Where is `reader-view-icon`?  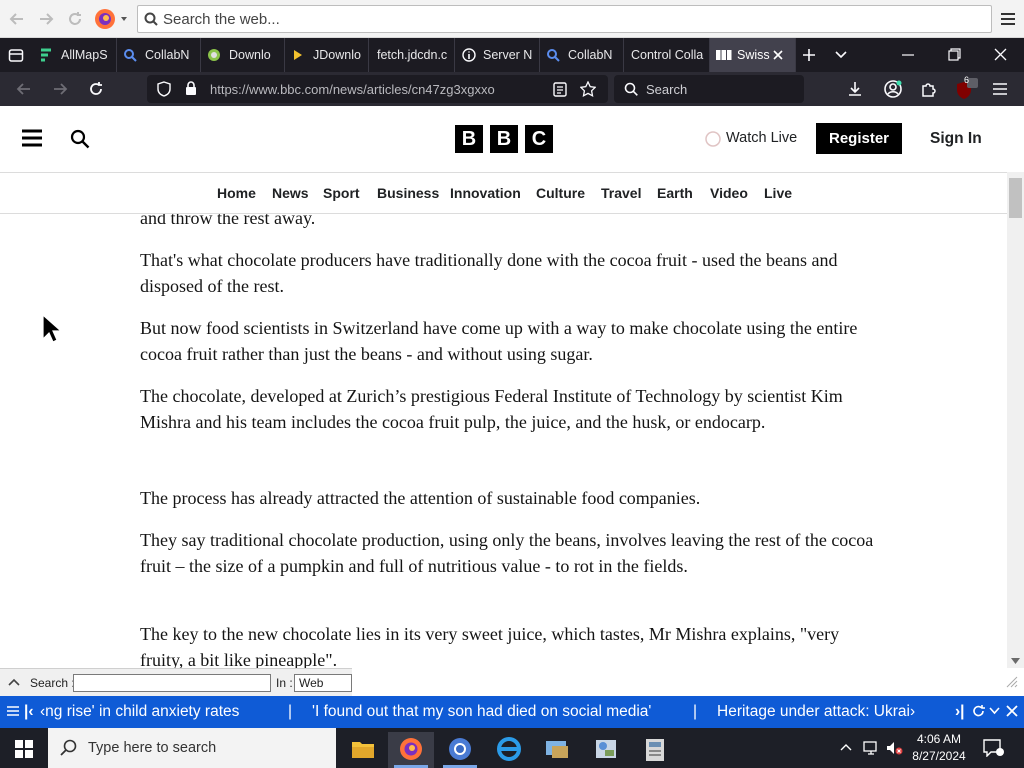
reader-view-icon is located at coordinates (560, 89).